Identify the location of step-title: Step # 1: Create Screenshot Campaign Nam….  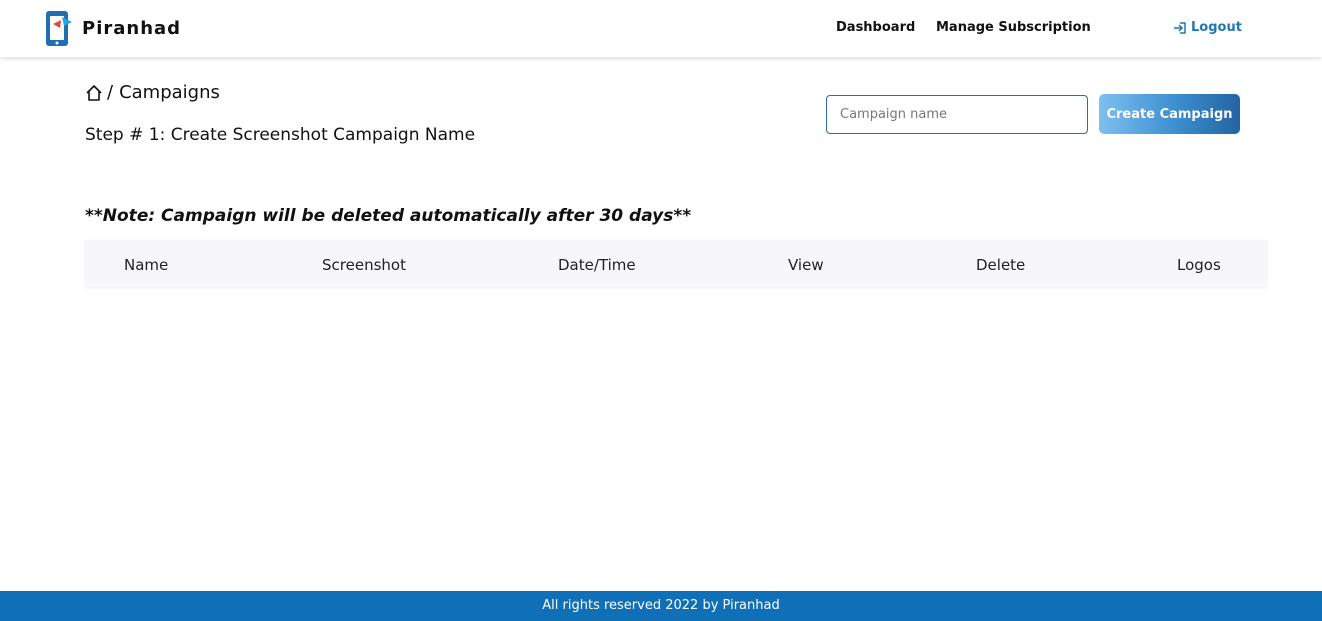
(280, 135).